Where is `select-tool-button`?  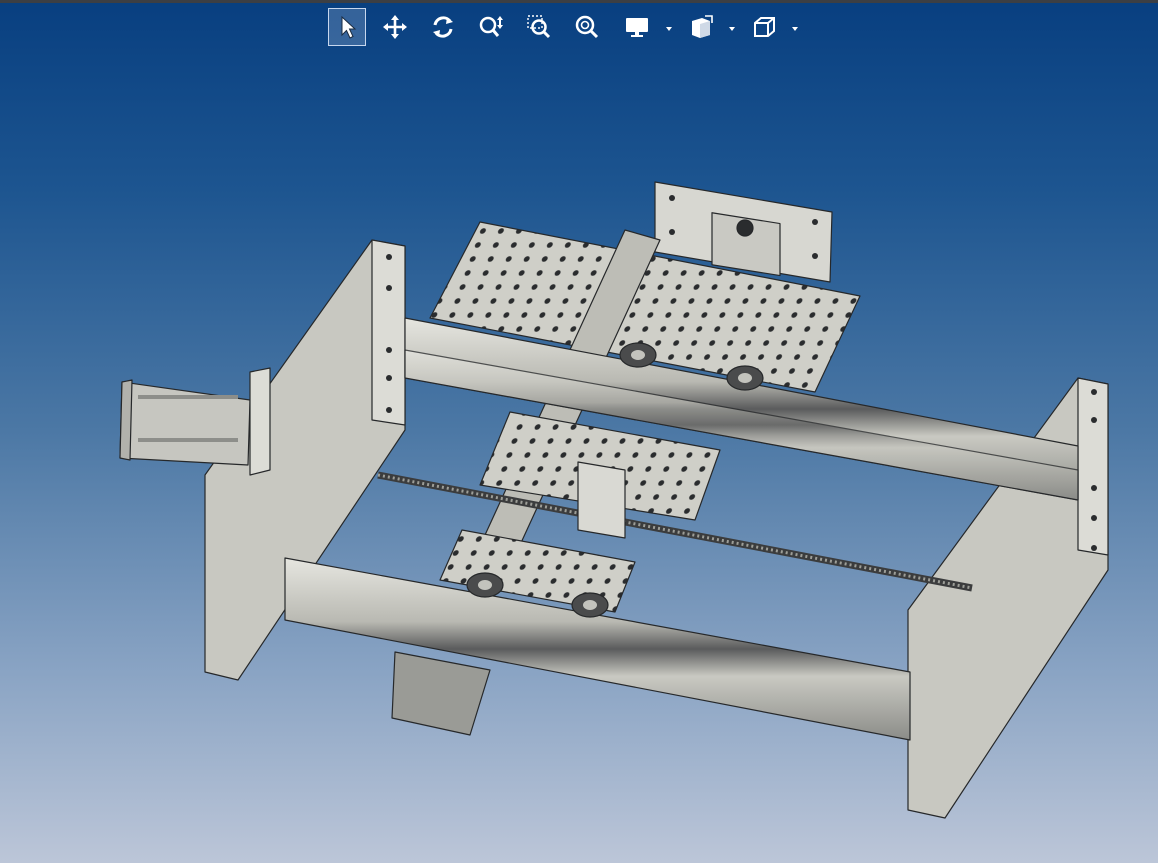 select-tool-button is located at coordinates (347, 27).